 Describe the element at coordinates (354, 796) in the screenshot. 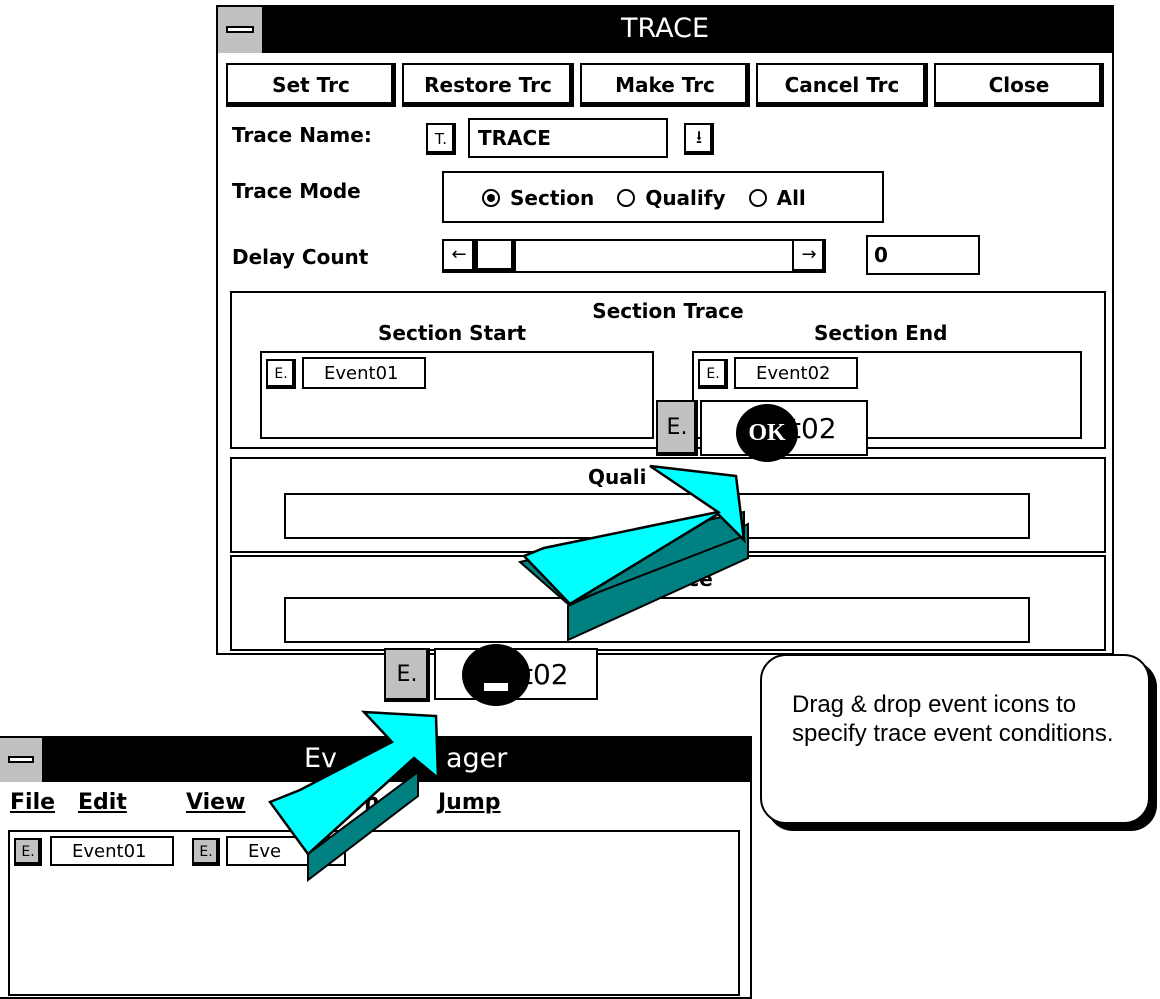

I see `drag-arrow-bottom-icon` at that location.